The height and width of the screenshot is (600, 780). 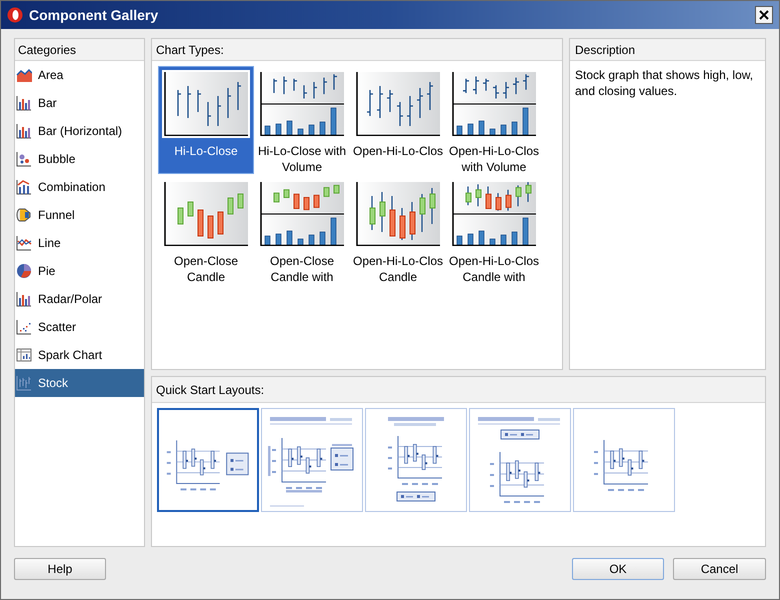 I want to click on close-button, so click(x=764, y=15).